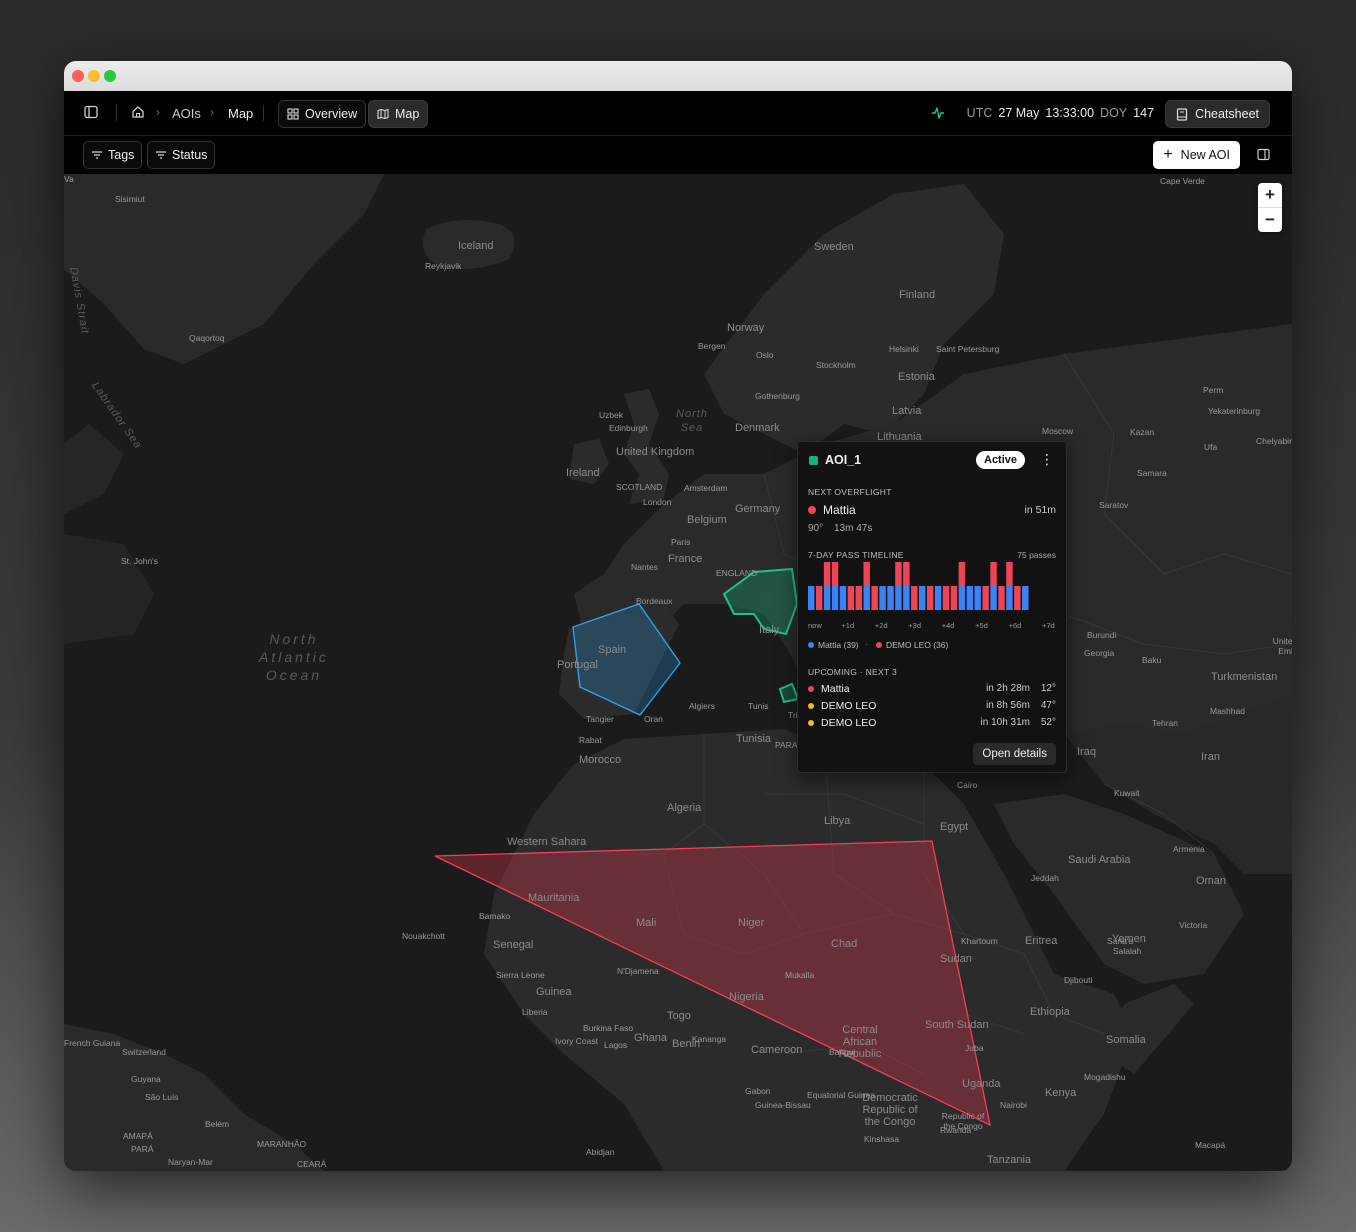 This screenshot has height=1232, width=1356. I want to click on map-label-city: Gothenburg, so click(777, 396).